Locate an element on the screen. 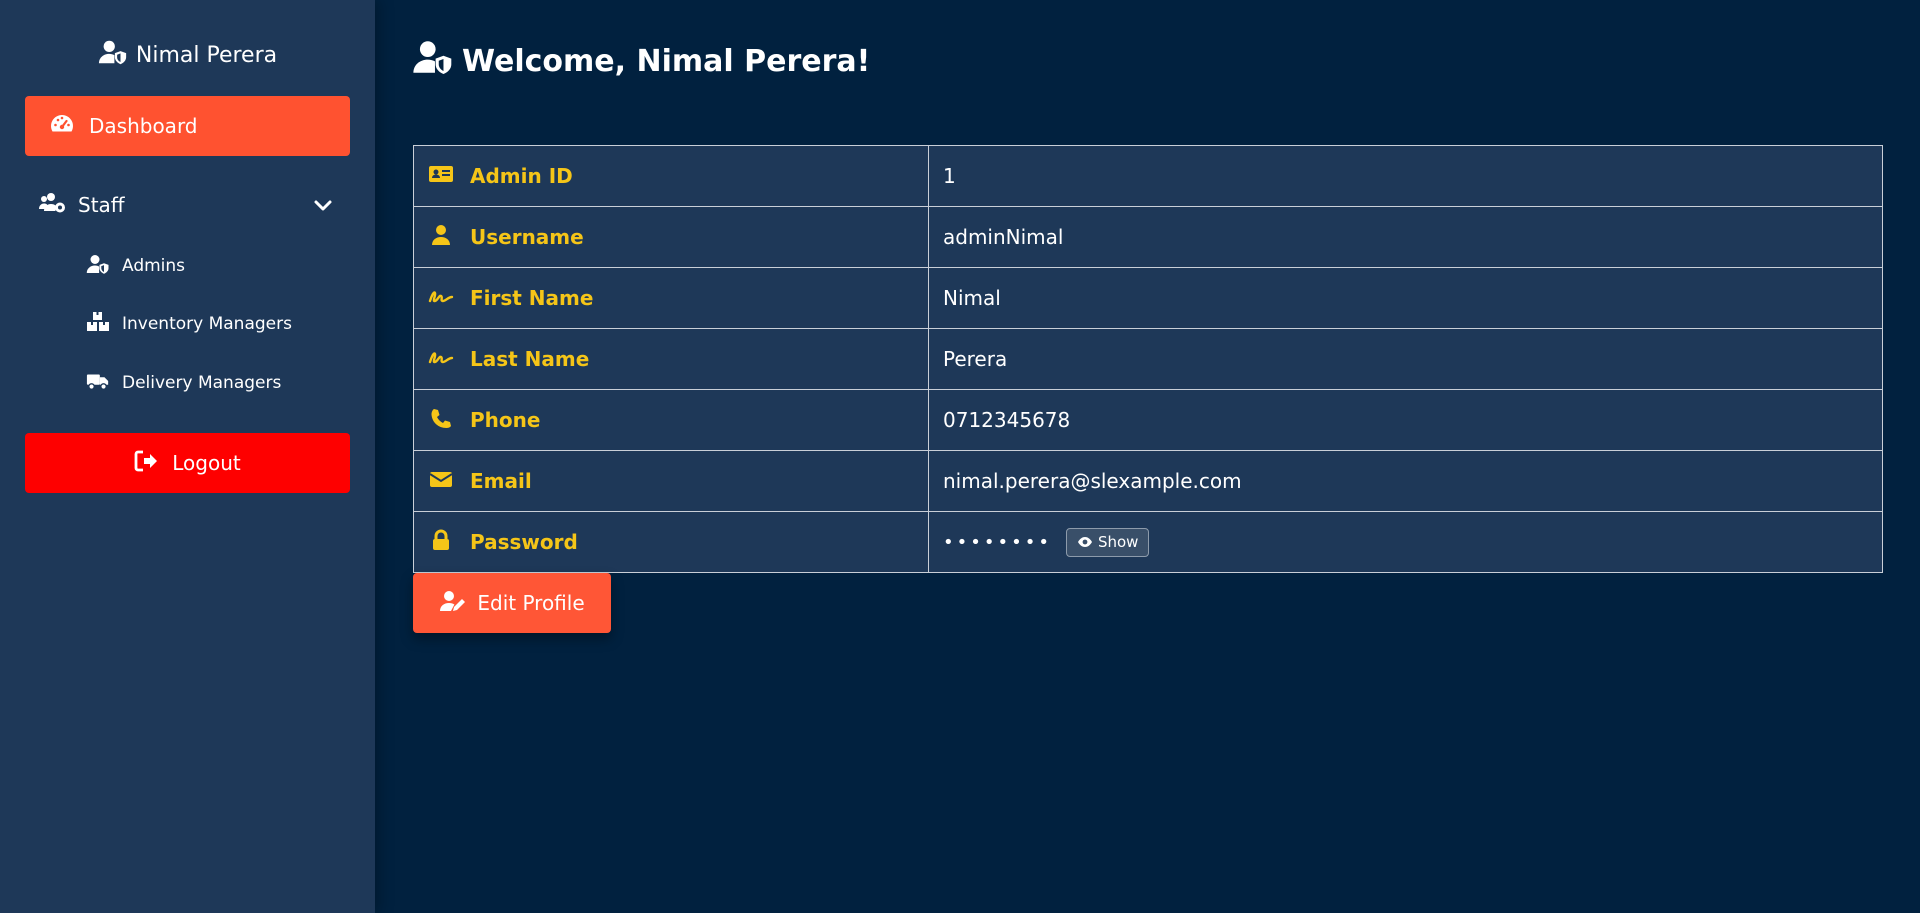 Image resolution: width=1920 pixels, height=913 pixels. email-value: nimal.perera@slexample.com is located at coordinates (1405, 481).